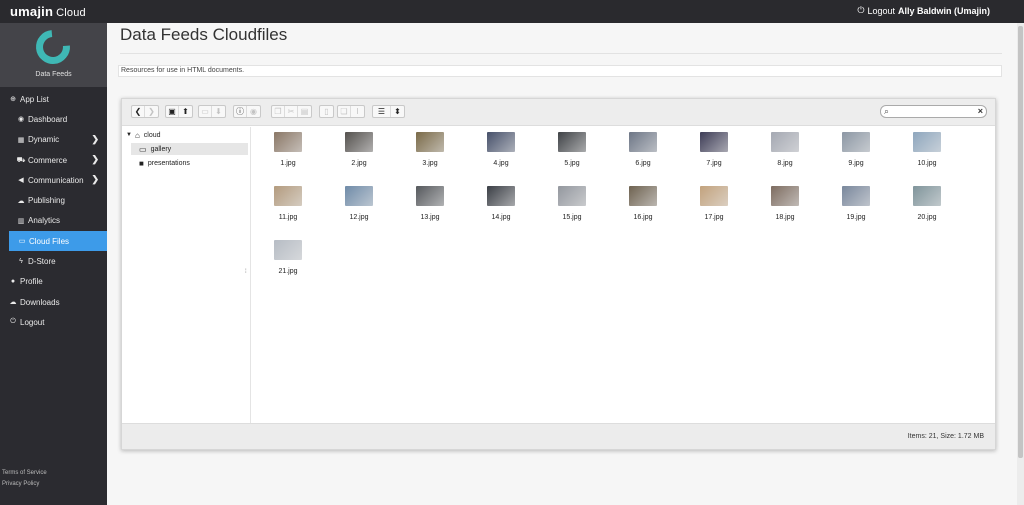  What do you see at coordinates (397, 111) in the screenshot?
I see `sort-button: ⬍` at bounding box center [397, 111].